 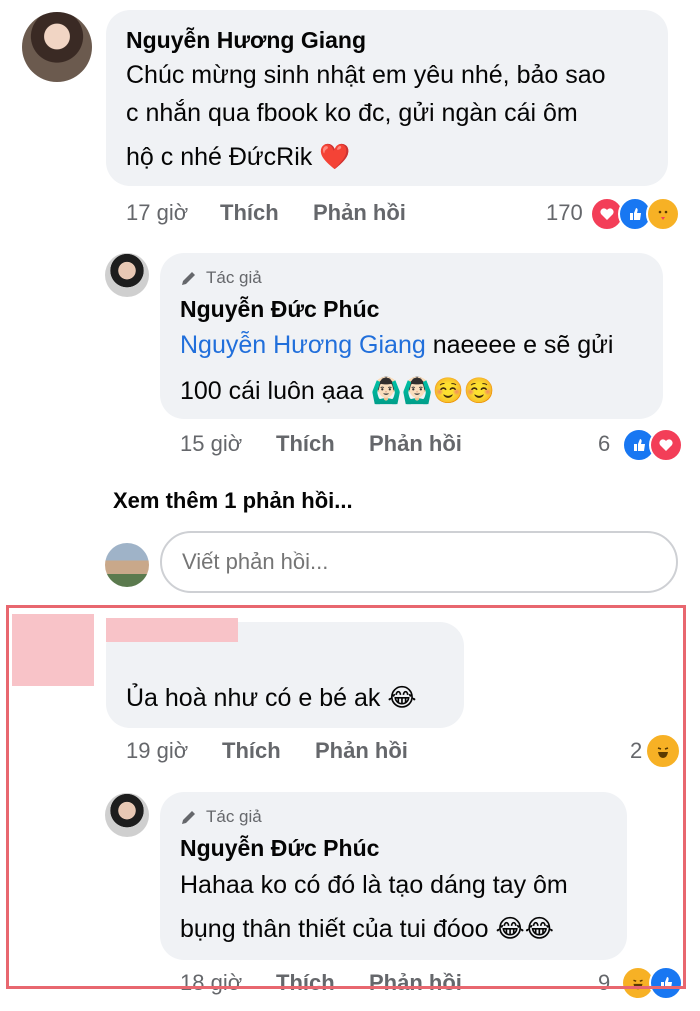 I want to click on comment-text-line: c nhắn qua fbook ko đc, gửi ngàn cái ôm, so click(x=352, y=113).